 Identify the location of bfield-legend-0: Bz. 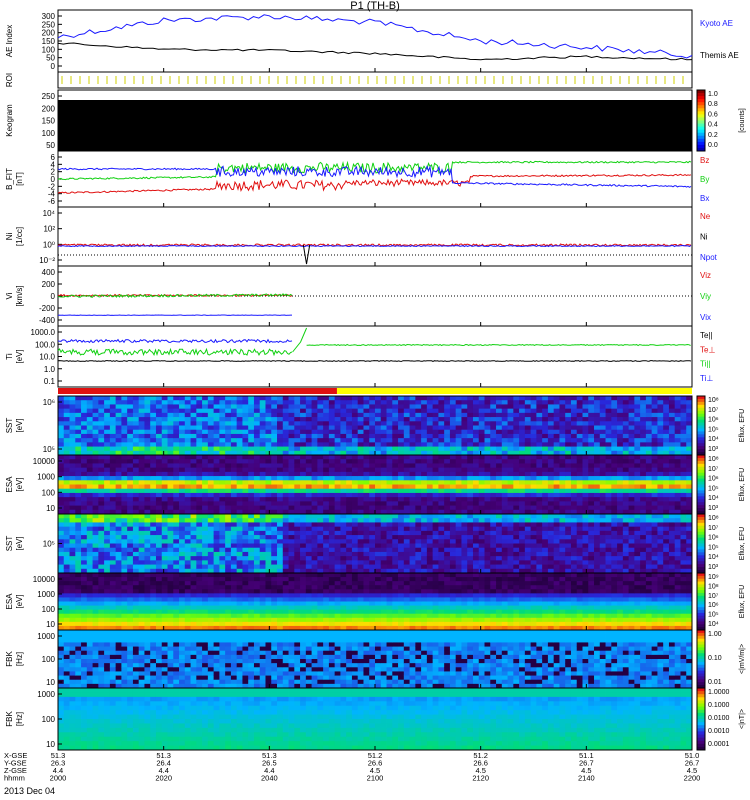
(704, 160).